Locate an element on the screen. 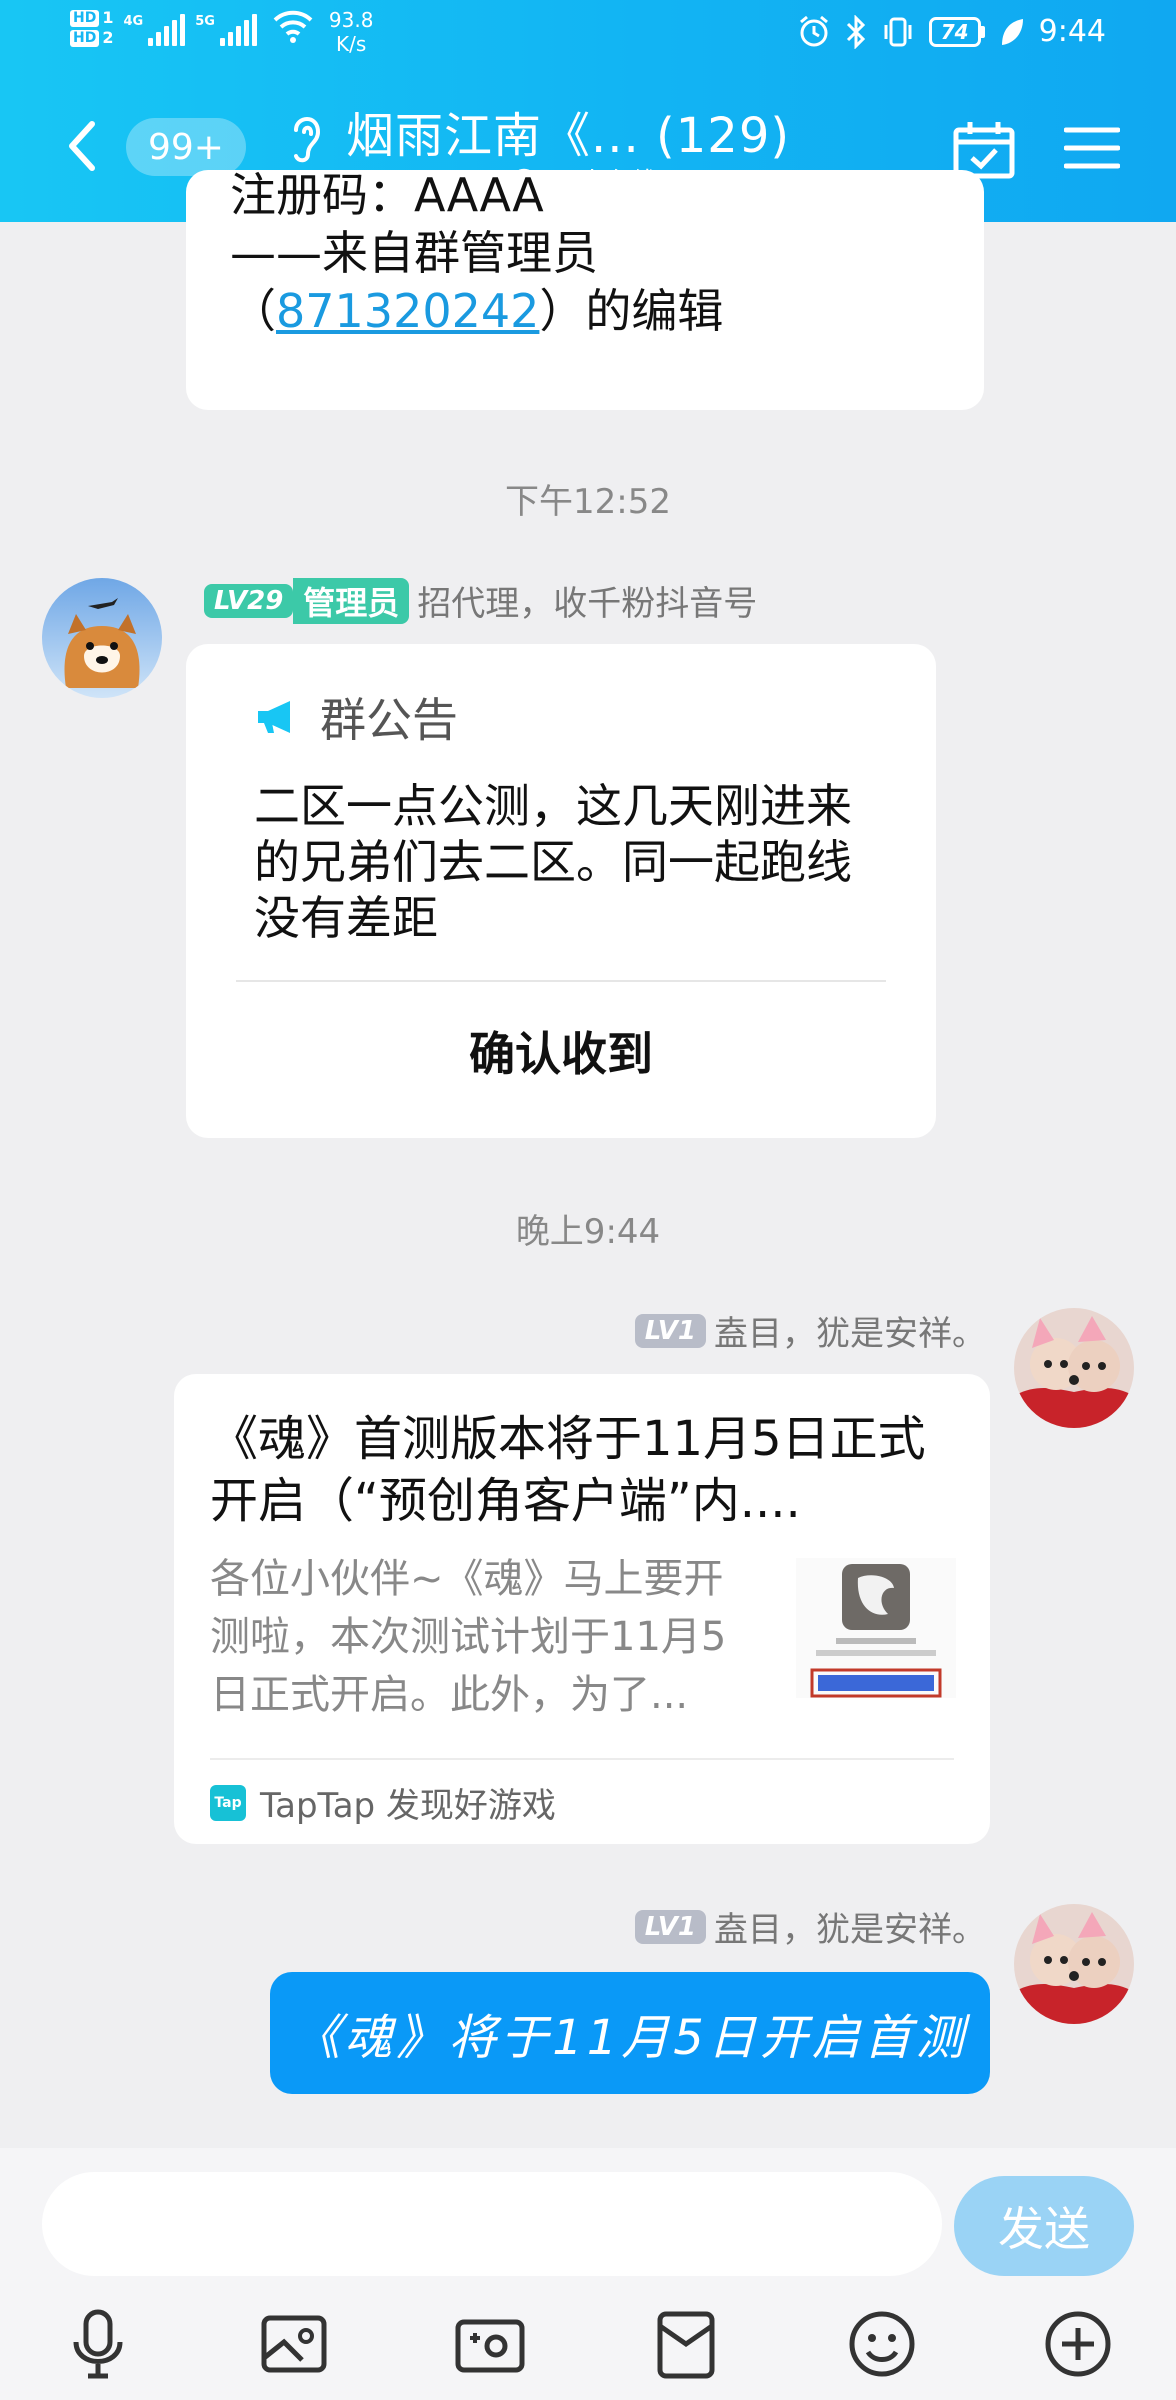 The image size is (1176, 2400). plus-icon is located at coordinates (1078, 2344).